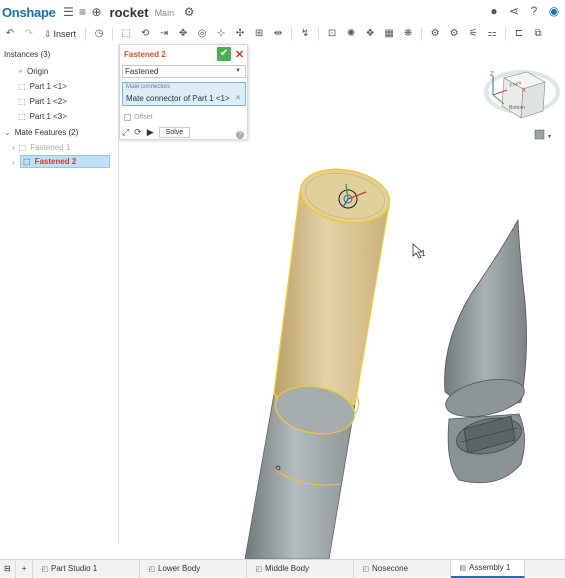  Describe the element at coordinates (83, 12) in the screenshot. I see `feature-list-icon: ≡` at that location.